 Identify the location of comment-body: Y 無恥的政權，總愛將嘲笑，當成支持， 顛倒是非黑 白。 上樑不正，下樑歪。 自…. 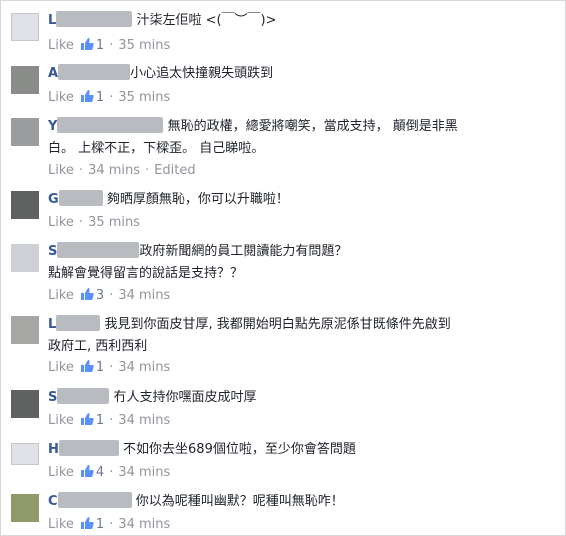
(298, 138).